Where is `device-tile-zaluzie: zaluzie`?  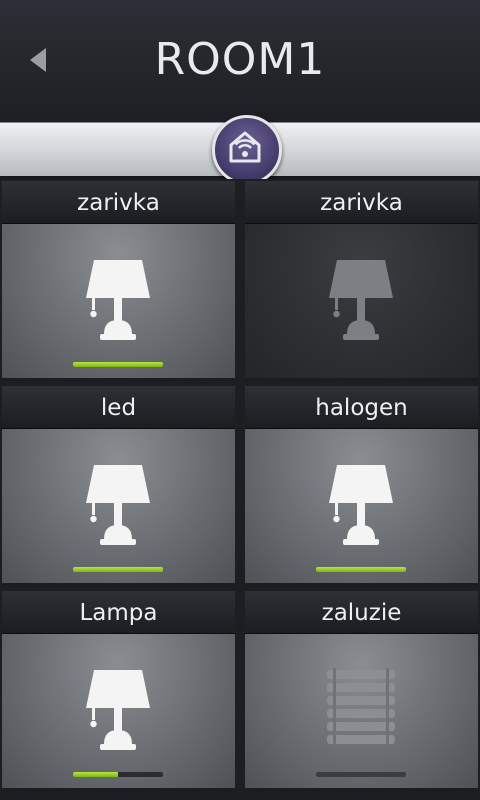
device-tile-zaluzie: zaluzie is located at coordinates (361, 691).